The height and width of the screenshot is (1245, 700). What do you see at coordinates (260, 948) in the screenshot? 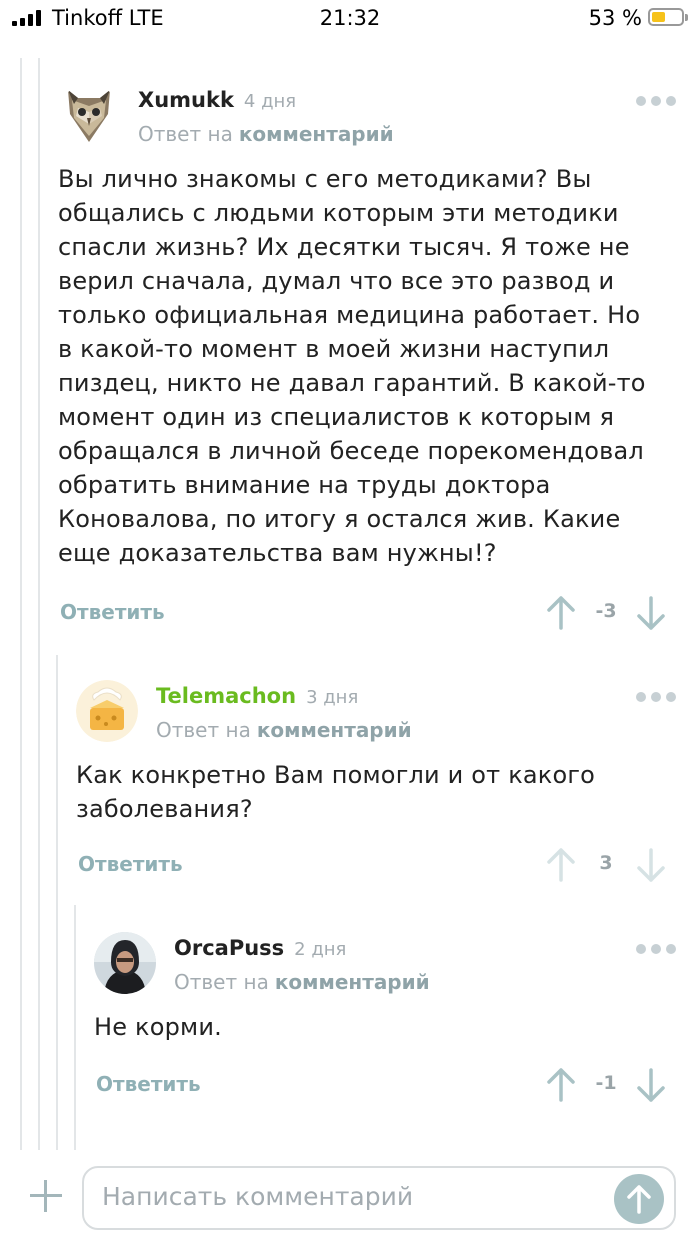
I see `author-name: OrcaPuss 2 дня` at bounding box center [260, 948].